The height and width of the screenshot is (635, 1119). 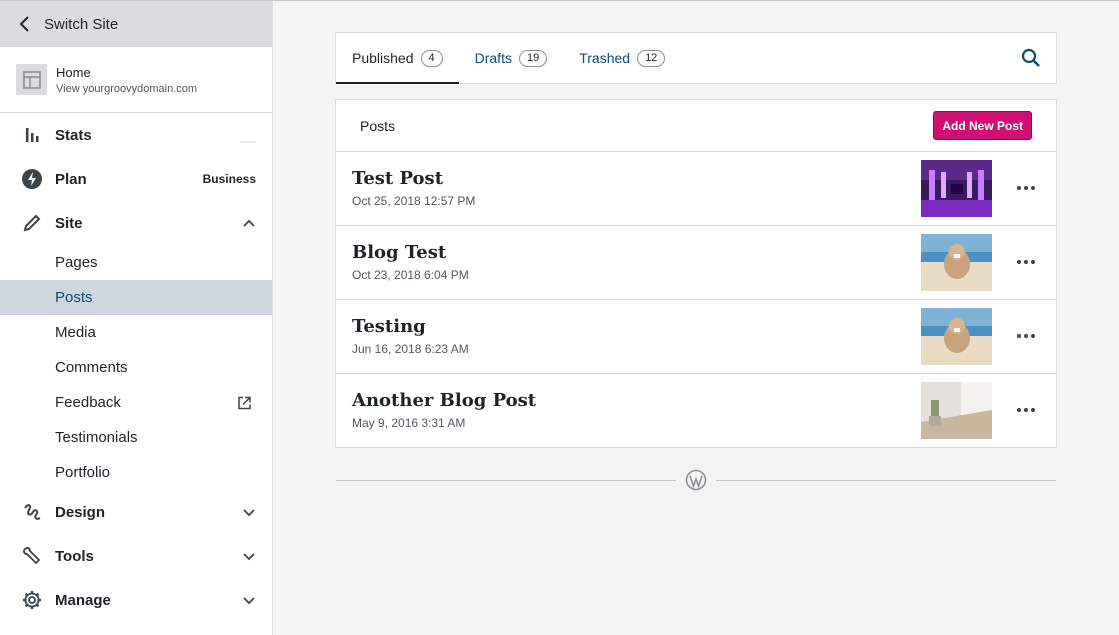 What do you see at coordinates (136, 223) in the screenshot?
I see `nav-site: Site` at bounding box center [136, 223].